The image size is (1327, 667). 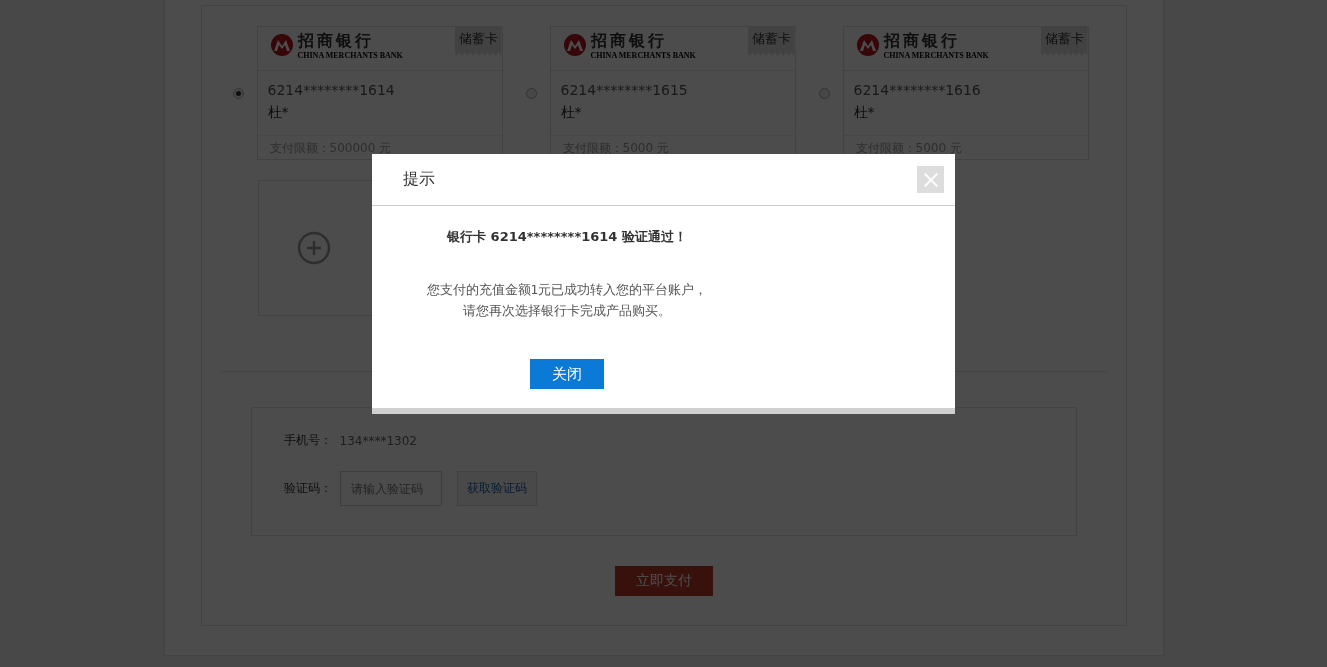 I want to click on info-message: 您支付的充值金额1元已成功转入您的平台账户， 请您再次选择银行卡完成产品购买。, so click(x=567, y=300).